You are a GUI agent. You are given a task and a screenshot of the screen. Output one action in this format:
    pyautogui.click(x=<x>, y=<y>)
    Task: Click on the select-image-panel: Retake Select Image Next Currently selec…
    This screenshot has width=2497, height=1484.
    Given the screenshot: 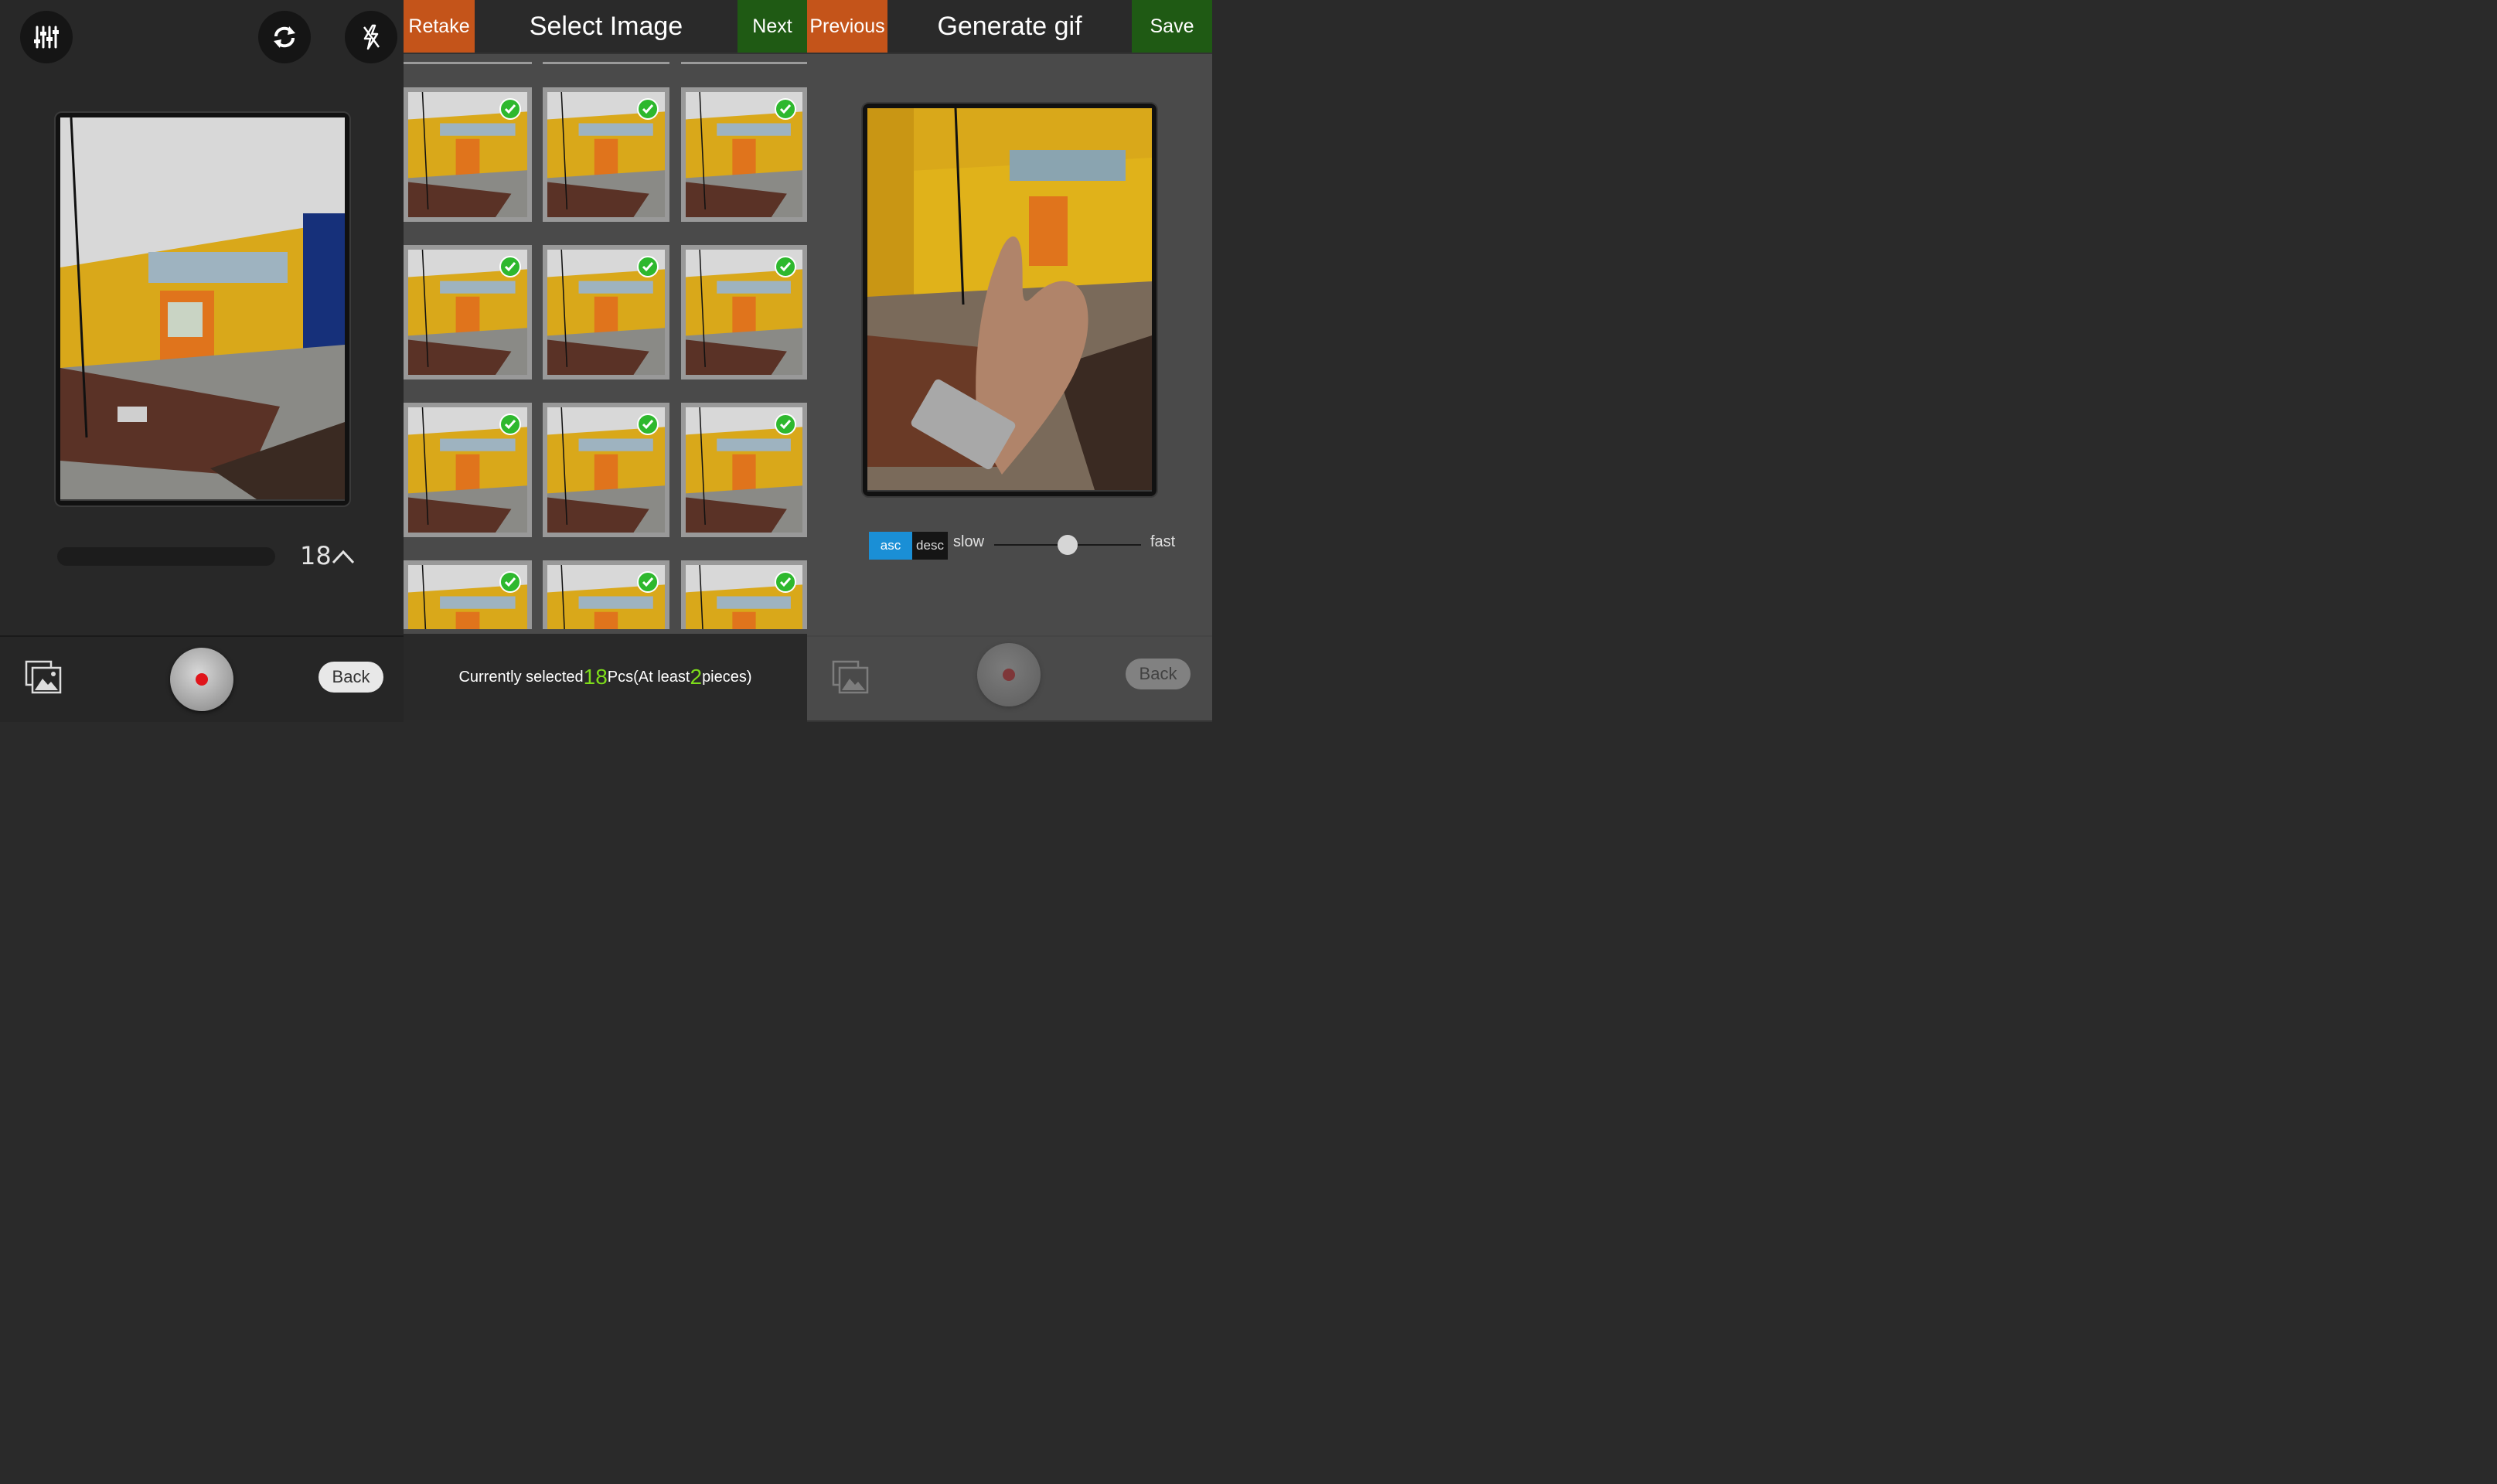 What is the action you would take?
    pyautogui.click(x=605, y=360)
    